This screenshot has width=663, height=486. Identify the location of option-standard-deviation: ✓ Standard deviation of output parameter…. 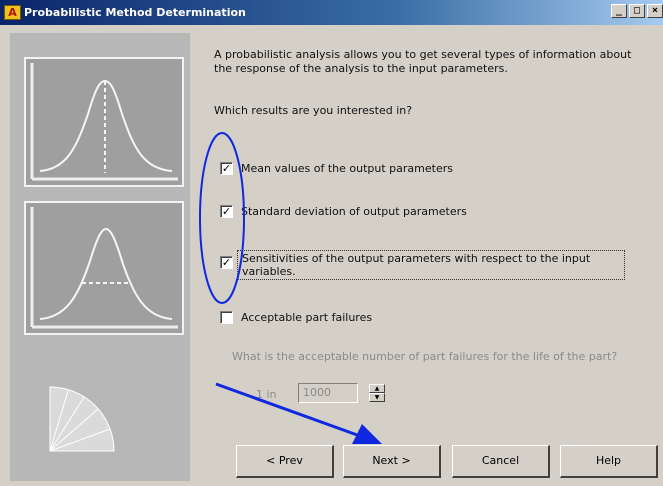
(343, 211).